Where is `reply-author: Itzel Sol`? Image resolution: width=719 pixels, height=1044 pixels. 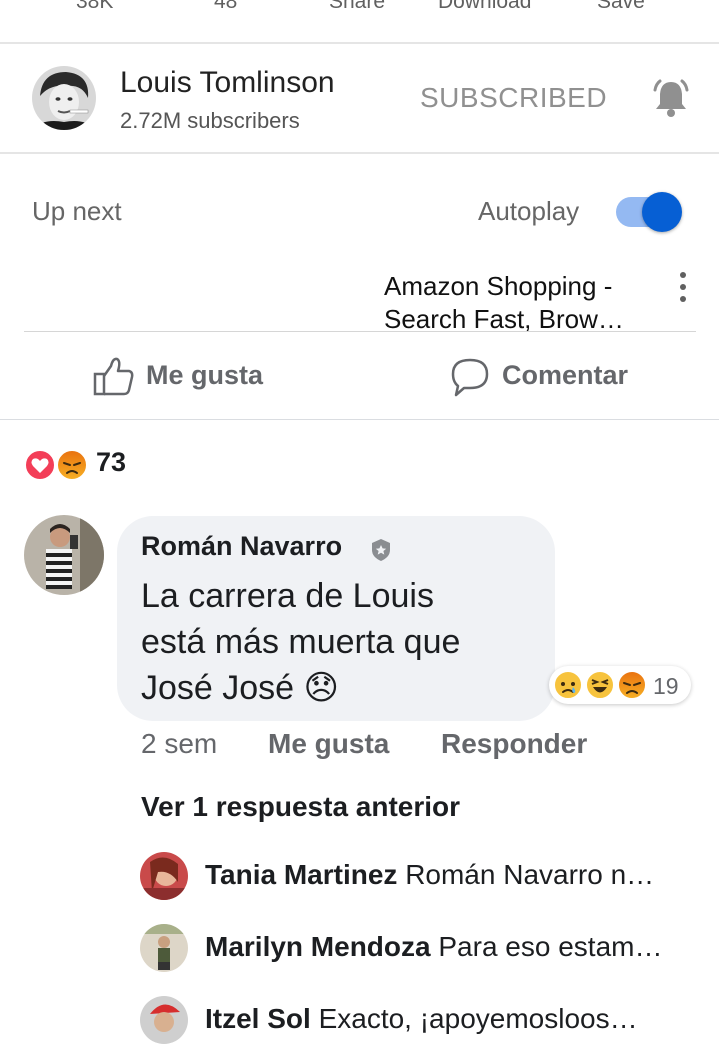
reply-author: Itzel Sol is located at coordinates (258, 1018).